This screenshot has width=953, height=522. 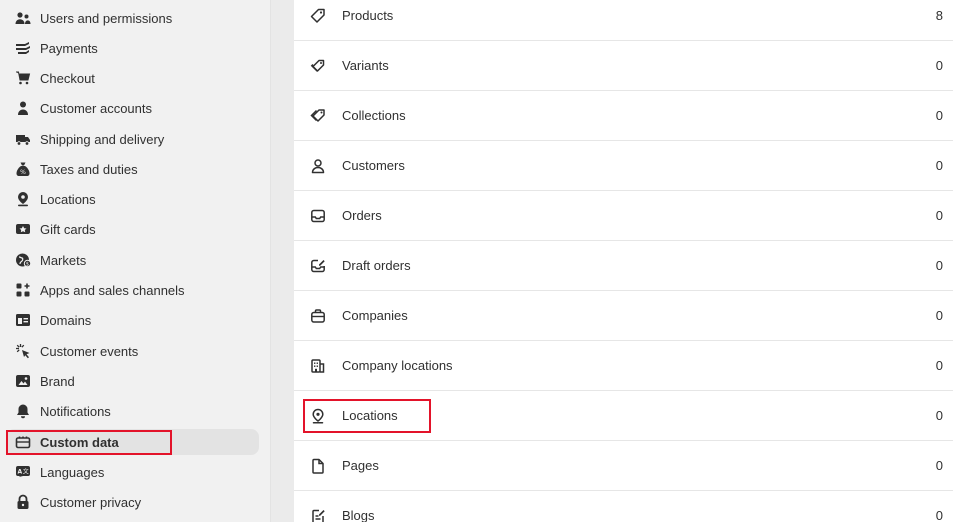 What do you see at coordinates (623, 506) in the screenshot?
I see `metafield-row-blogs: Blogs 0` at bounding box center [623, 506].